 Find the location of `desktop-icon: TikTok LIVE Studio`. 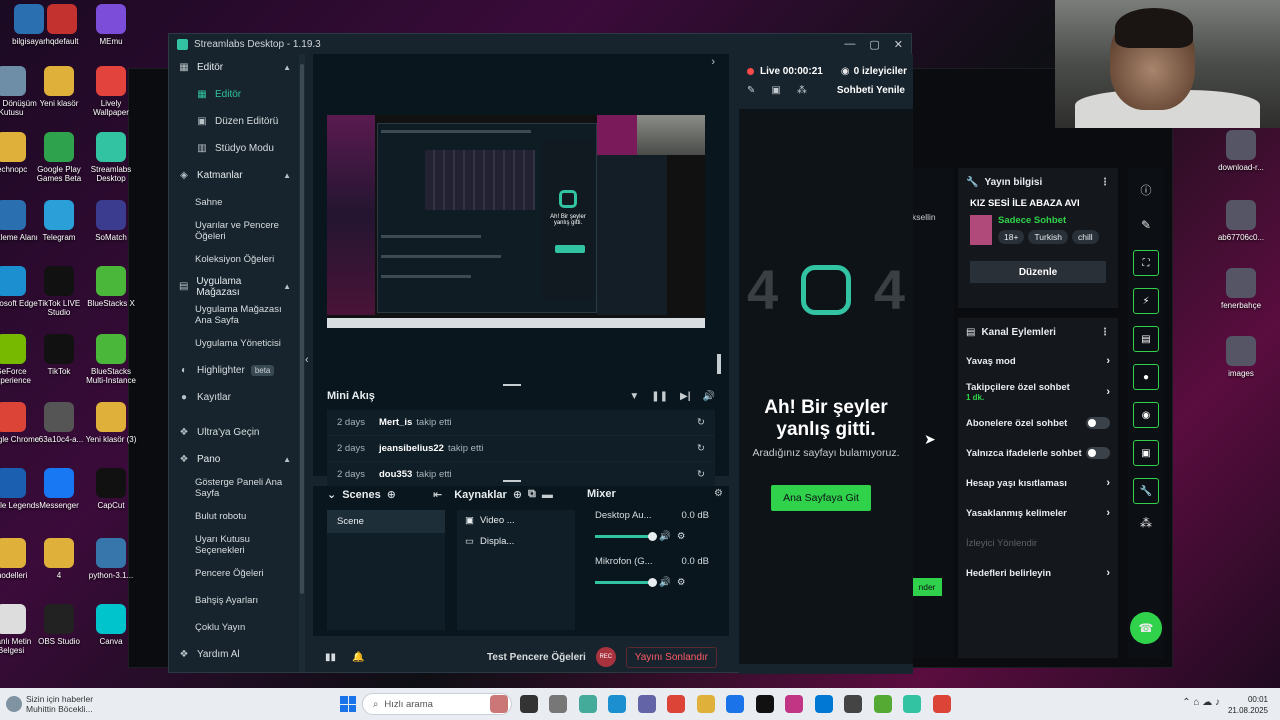

desktop-icon: TikTok LIVE Studio is located at coordinates (59, 291).